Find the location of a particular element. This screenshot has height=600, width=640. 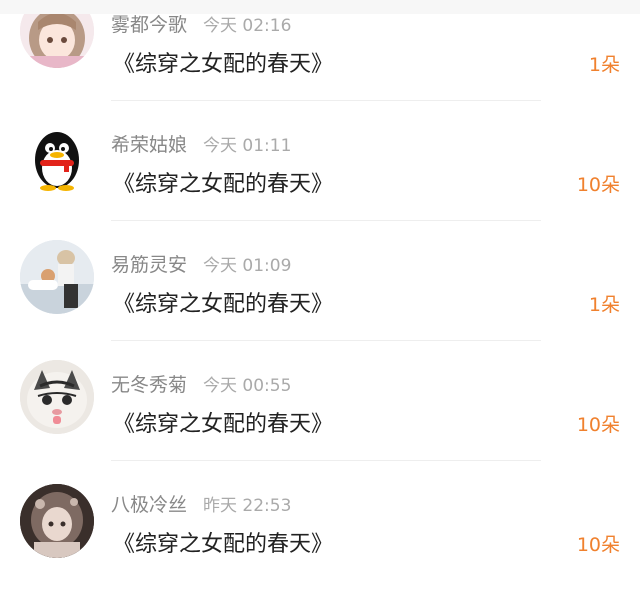

photo-avatar-icon is located at coordinates (57, 277).